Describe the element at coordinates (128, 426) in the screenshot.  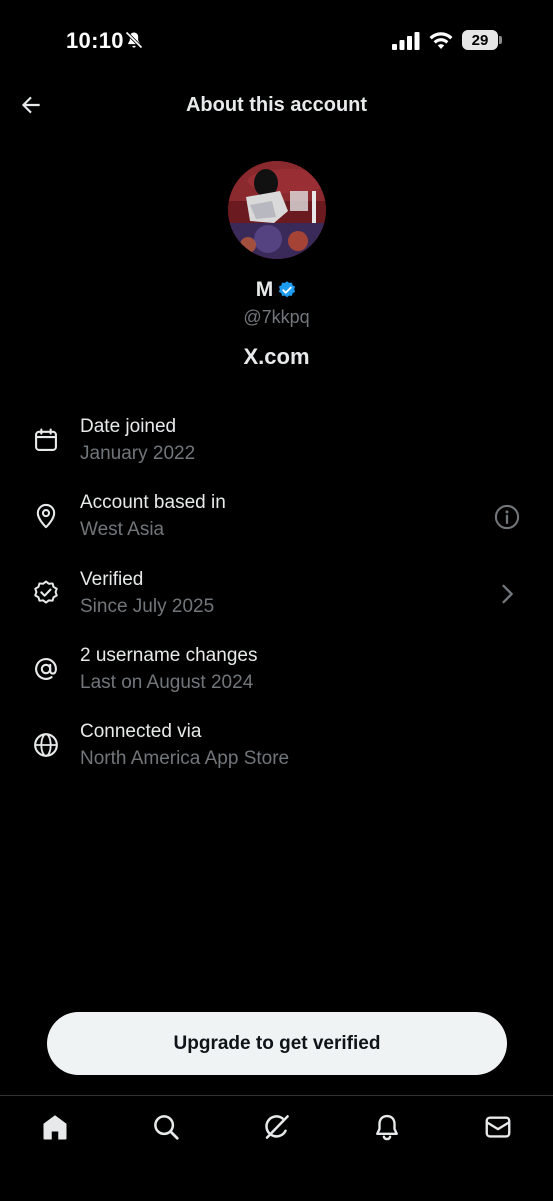
I see `info-label: Date joined` at that location.